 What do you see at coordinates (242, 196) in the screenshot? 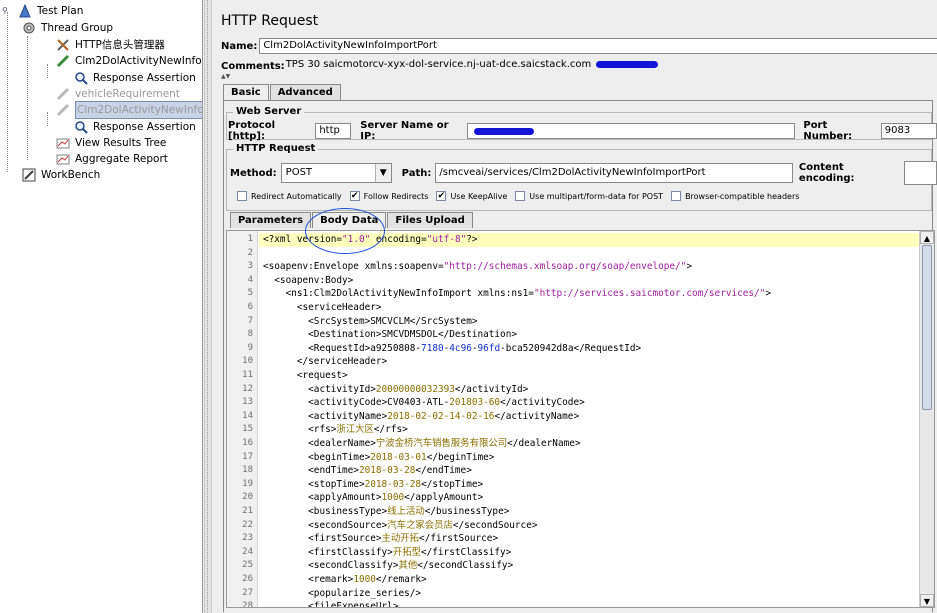
I see `checkbox-box` at bounding box center [242, 196].